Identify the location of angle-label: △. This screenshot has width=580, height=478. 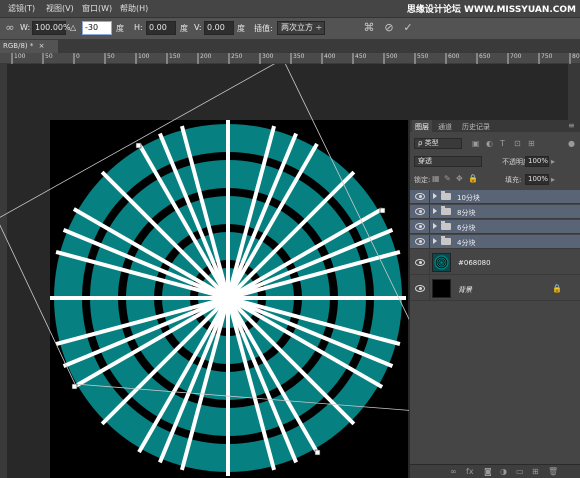
(73, 27).